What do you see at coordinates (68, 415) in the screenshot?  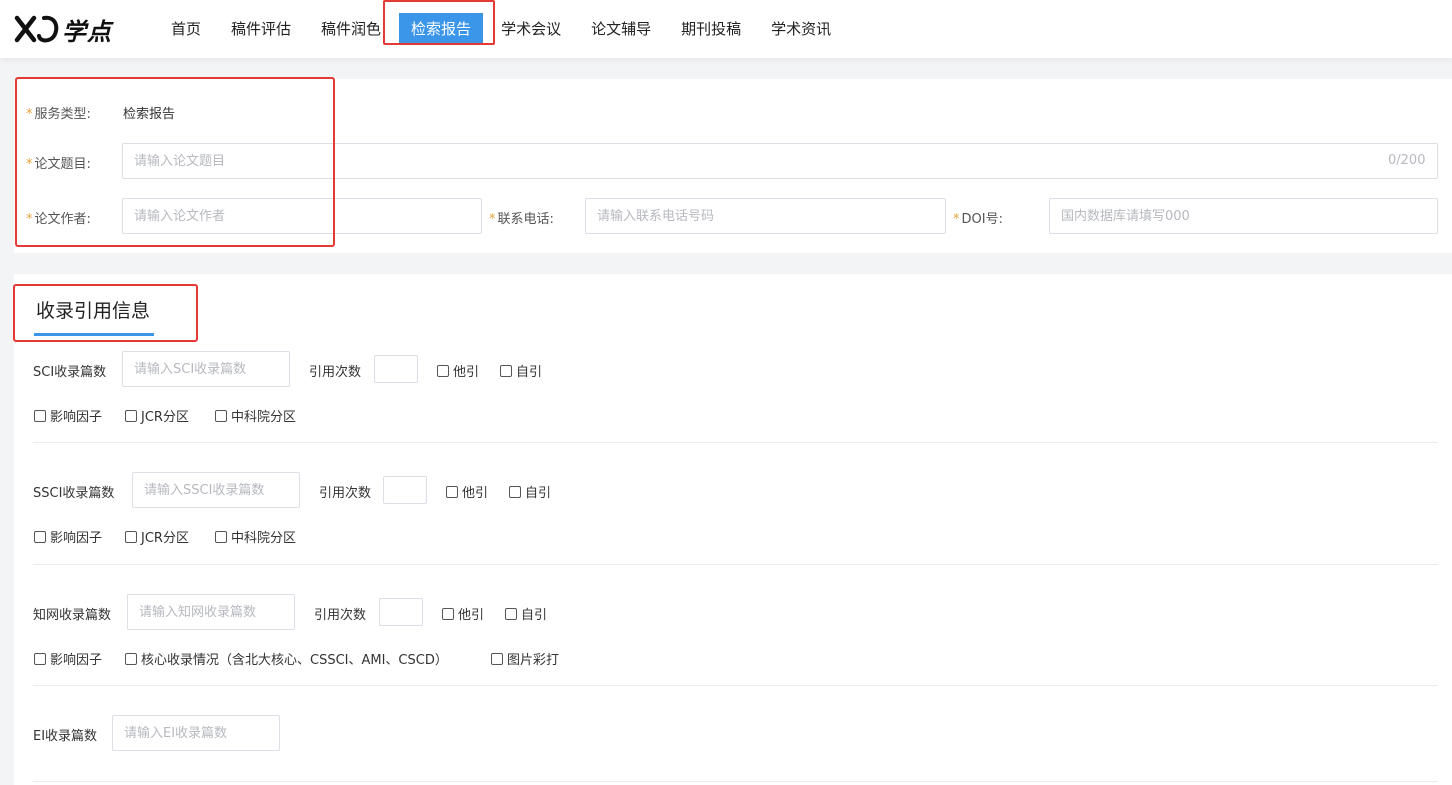 I see `sci-impact-factor-checkbox: 影响因子` at bounding box center [68, 415].